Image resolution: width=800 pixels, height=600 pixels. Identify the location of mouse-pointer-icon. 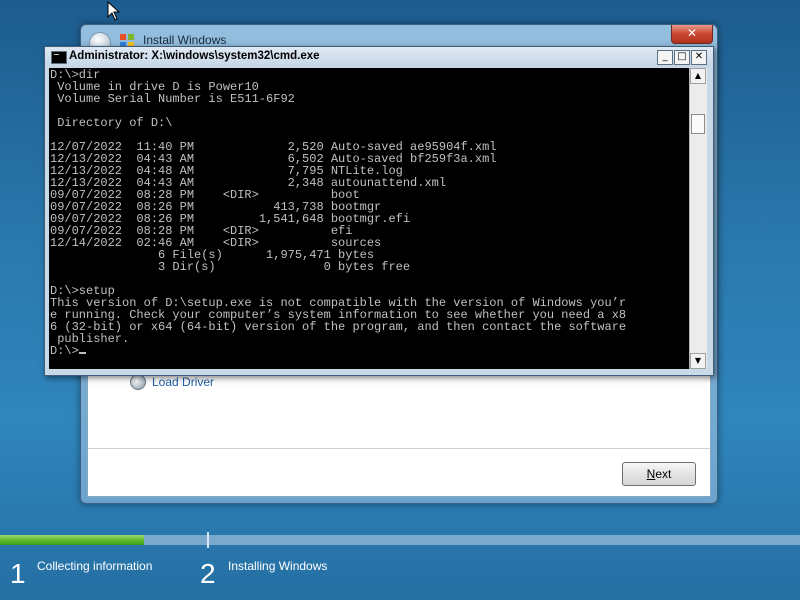
(114, 11).